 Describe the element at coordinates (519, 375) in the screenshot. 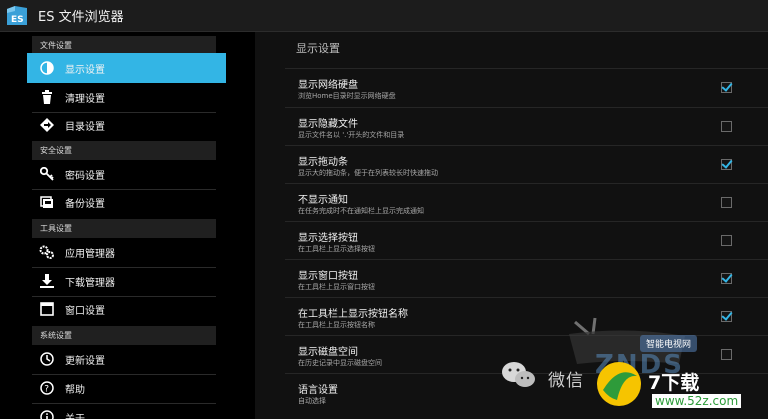

I see `wechat-icon` at that location.